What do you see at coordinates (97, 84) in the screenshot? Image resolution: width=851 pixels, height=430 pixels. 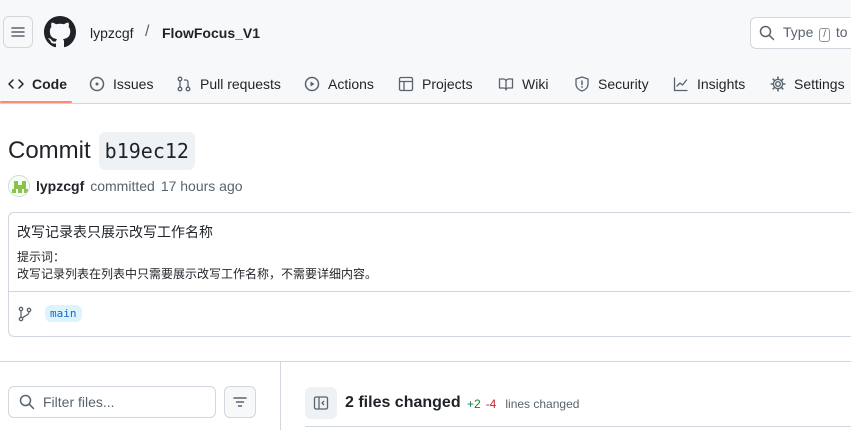 I see `issue-icon` at bounding box center [97, 84].